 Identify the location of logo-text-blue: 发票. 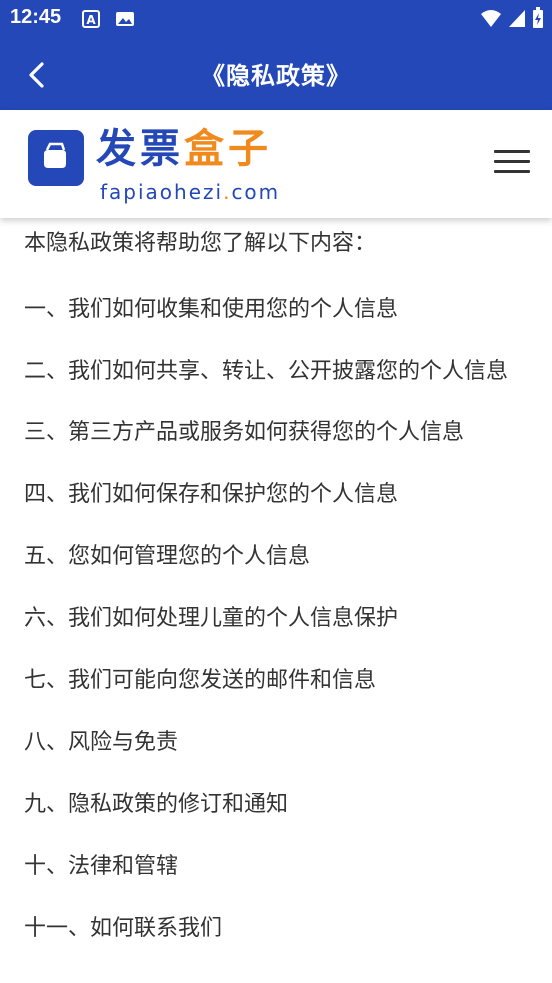
(140, 149).